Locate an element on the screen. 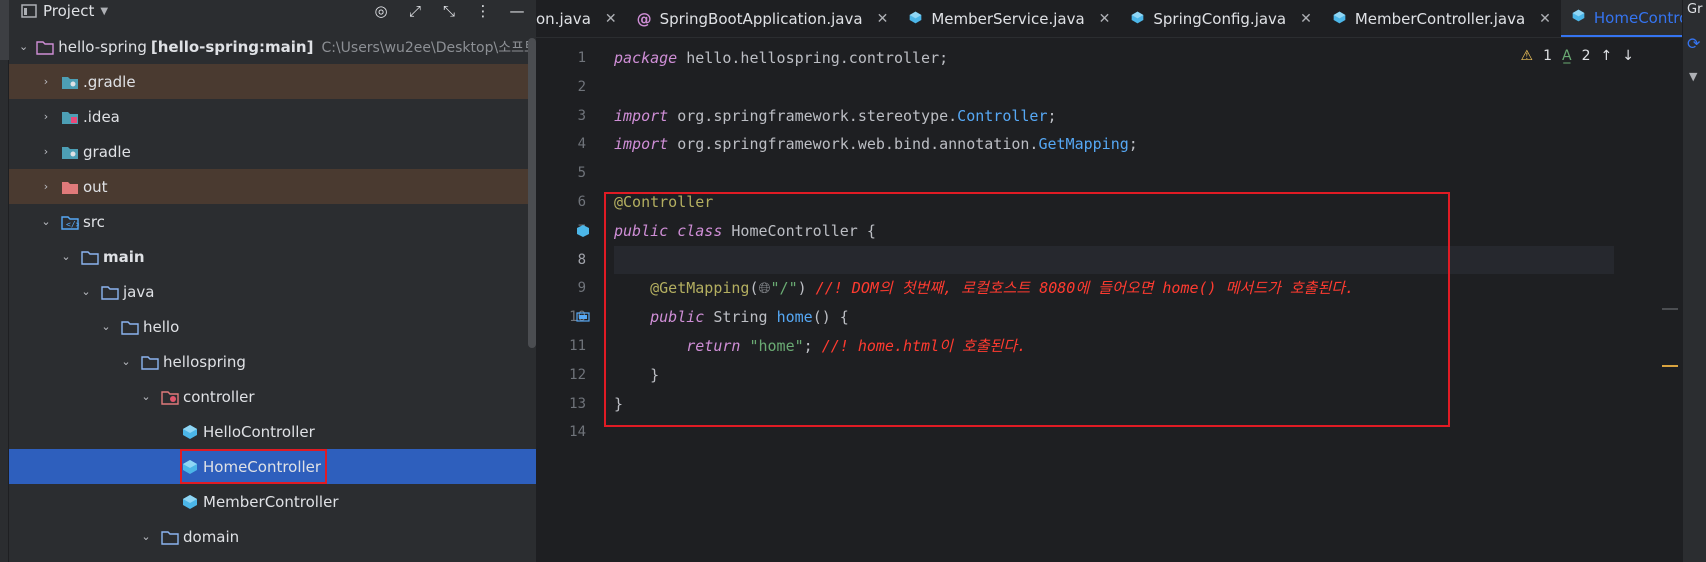  sync-icon: ⟳ is located at coordinates (1693, 43).